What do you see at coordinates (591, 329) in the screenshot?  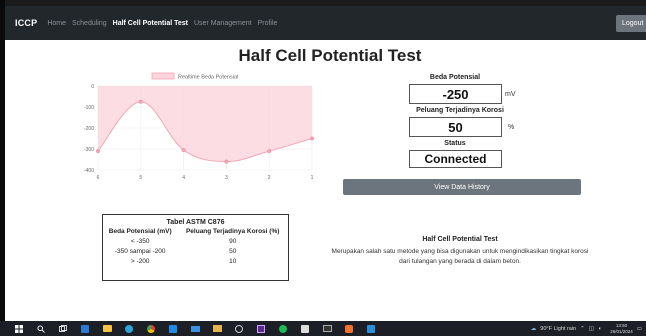 I see `network-icon: ◫` at bounding box center [591, 329].